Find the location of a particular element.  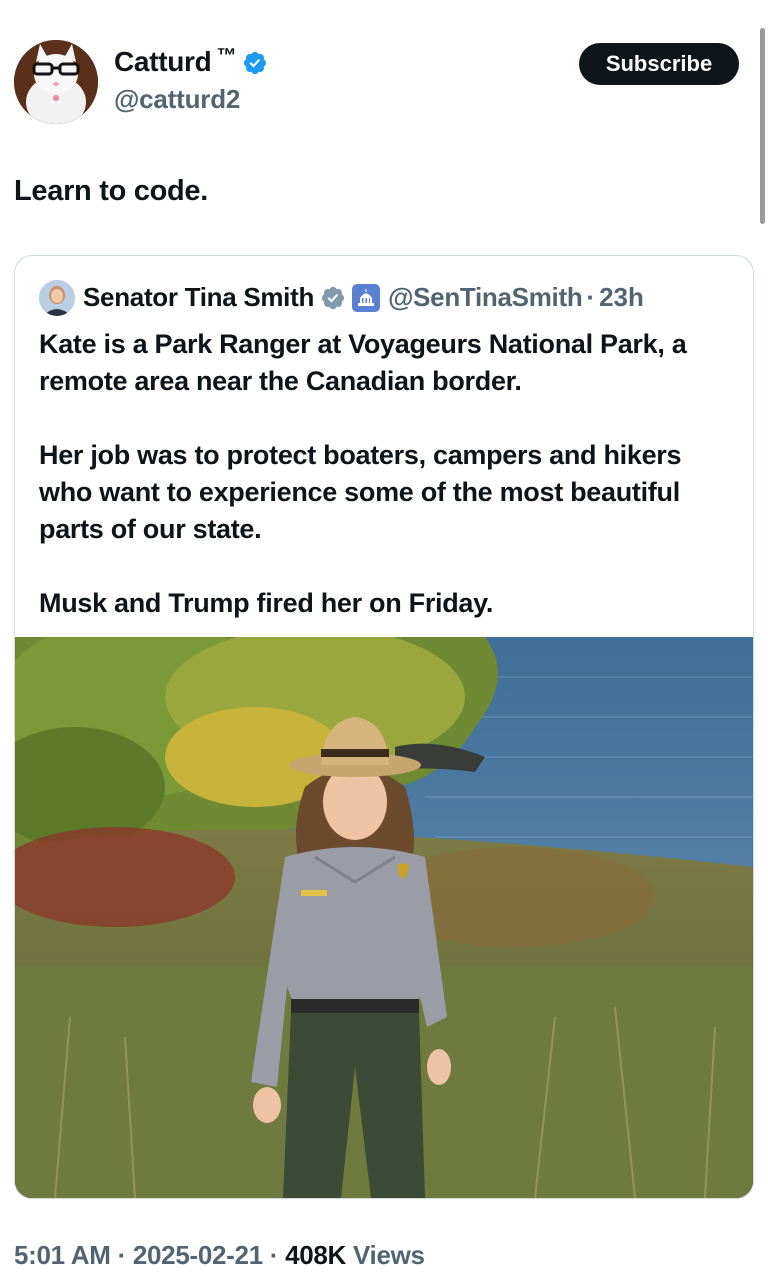

quote-paragraph: Musk and Trump fired her on Friday. is located at coordinates (266, 603).